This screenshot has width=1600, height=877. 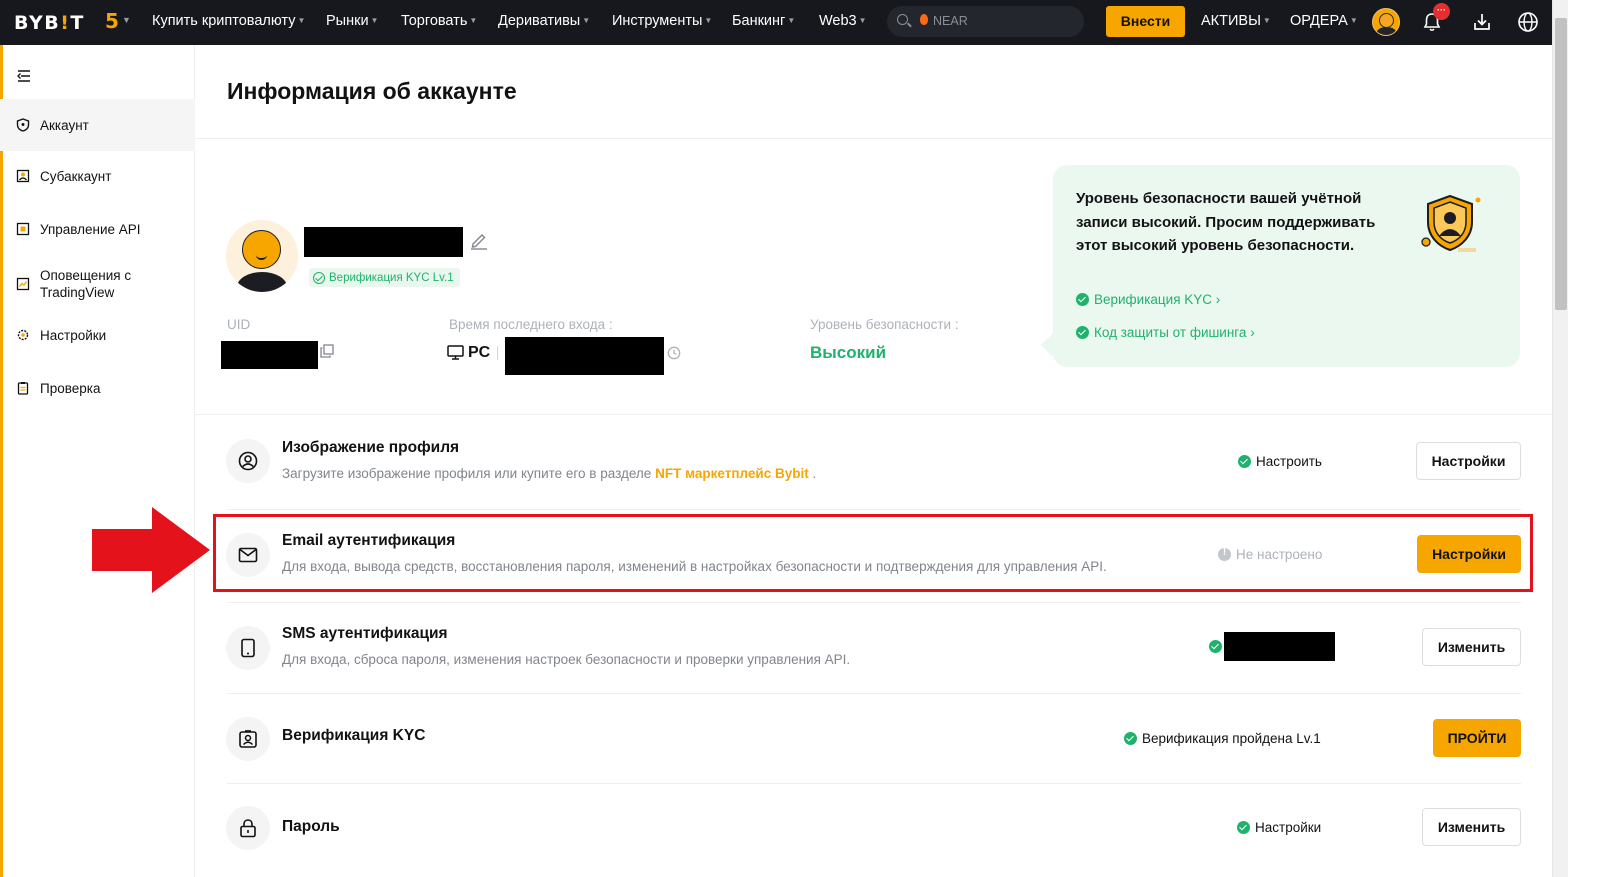 I want to click on lock-icon, so click(x=248, y=828).